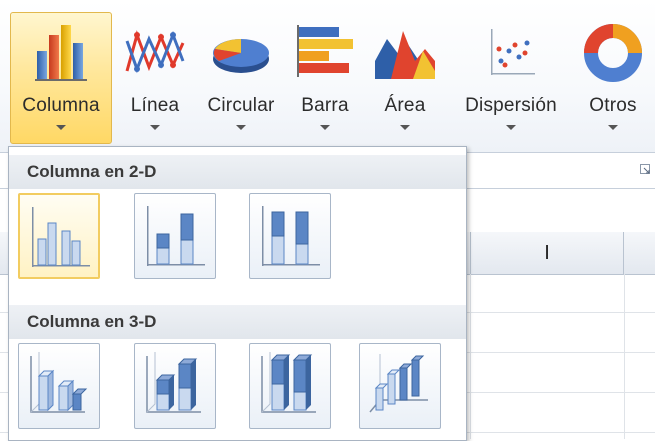 The height and width of the screenshot is (441, 655). Describe the element at coordinates (155, 105) in the screenshot. I see `line-chart-label: Línea` at that location.